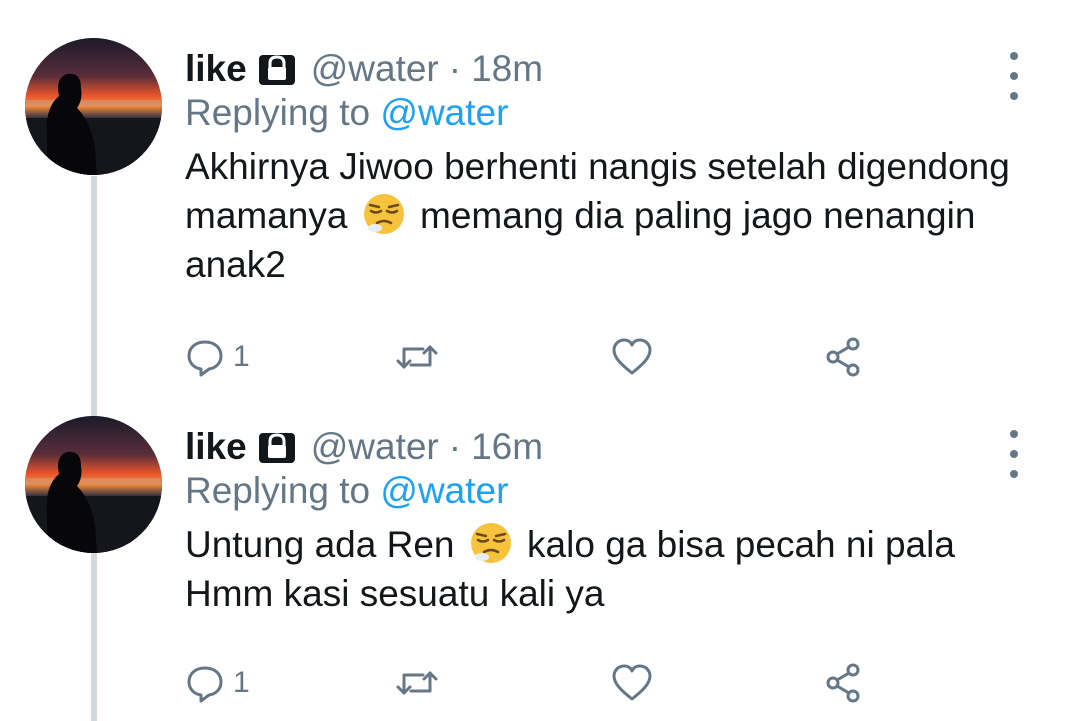 The image size is (1080, 721). I want to click on tweet-text-part-1: Untung ada Ren, so click(320, 544).